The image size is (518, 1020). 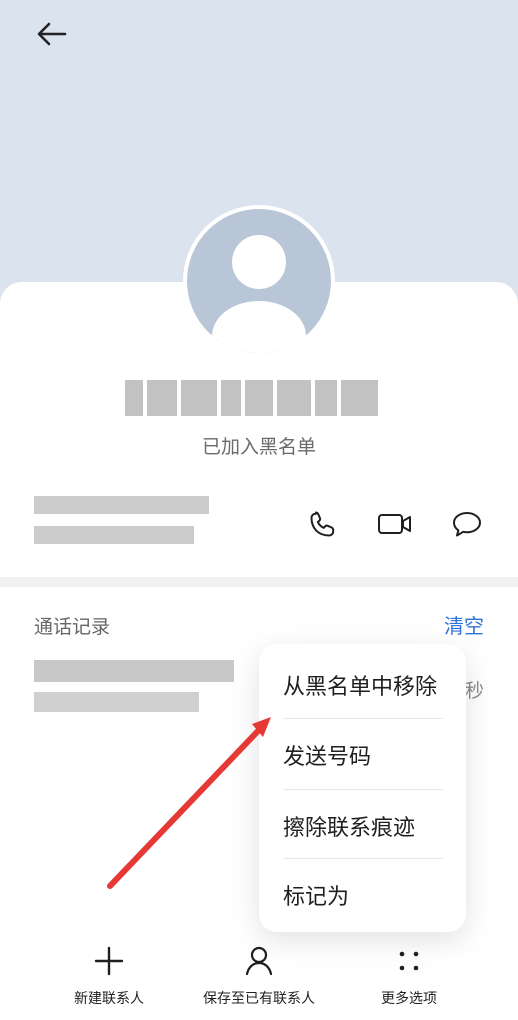 I want to click on call-duration: 秒, so click(x=474, y=691).